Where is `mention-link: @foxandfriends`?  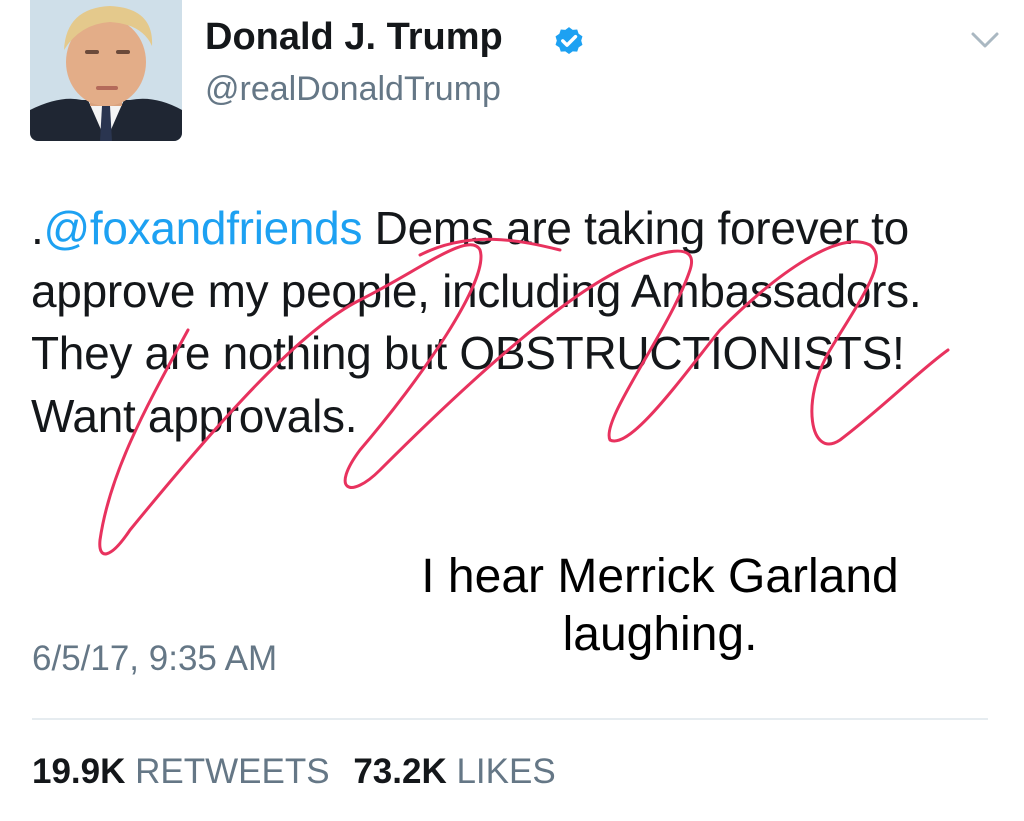
mention-link: @foxandfriends is located at coordinates (202, 228).